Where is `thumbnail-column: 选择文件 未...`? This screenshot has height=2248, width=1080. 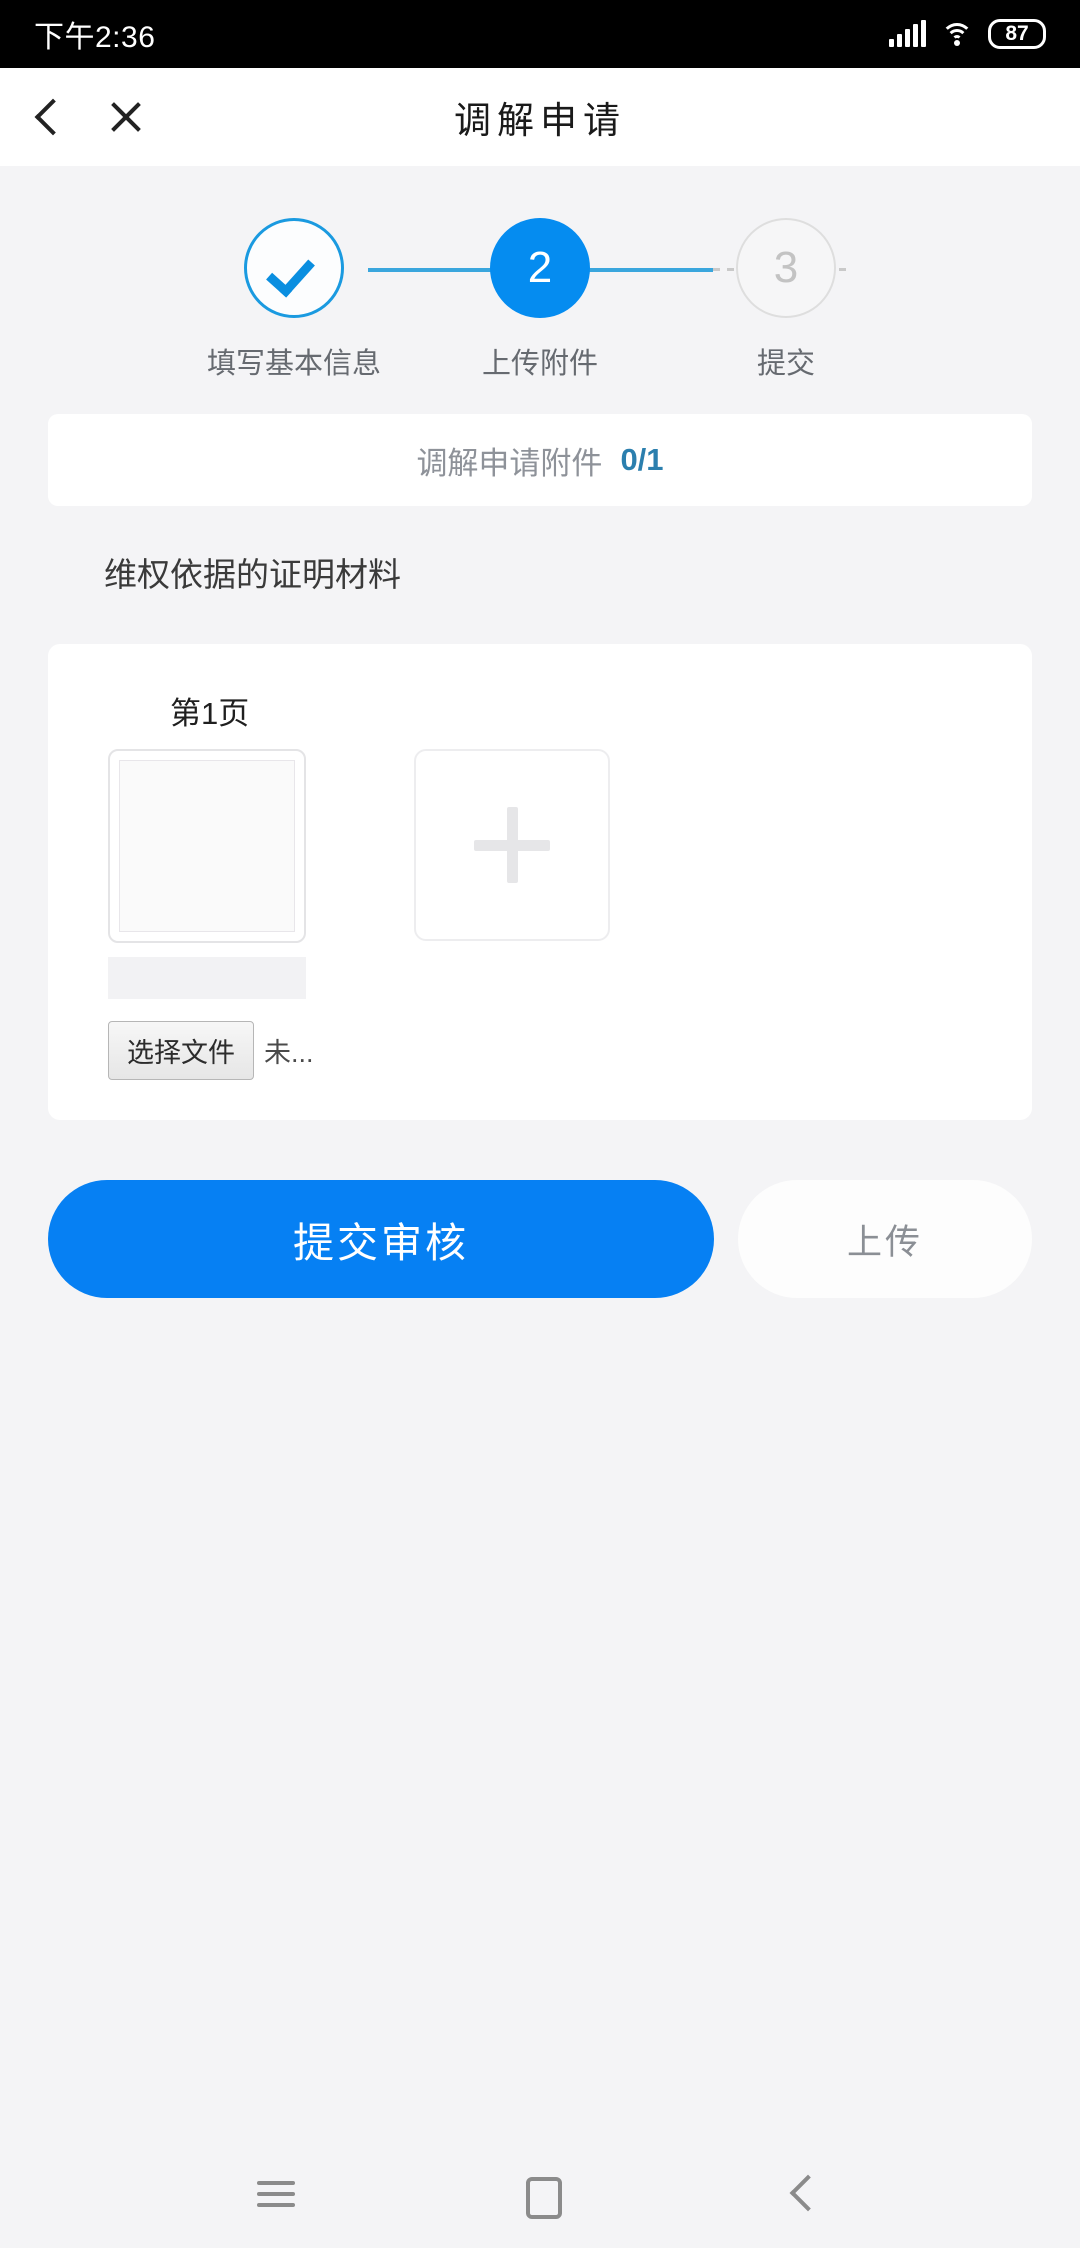 thumbnail-column: 选择文件 未... is located at coordinates (211, 914).